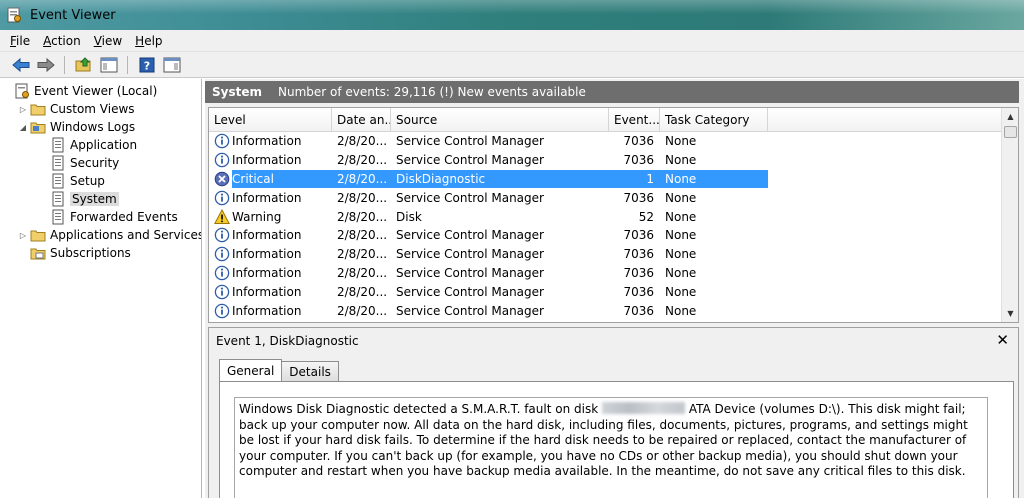 Image resolution: width=1024 pixels, height=498 pixels. I want to click on cell-source: DiskDiagnostic, so click(500, 178).